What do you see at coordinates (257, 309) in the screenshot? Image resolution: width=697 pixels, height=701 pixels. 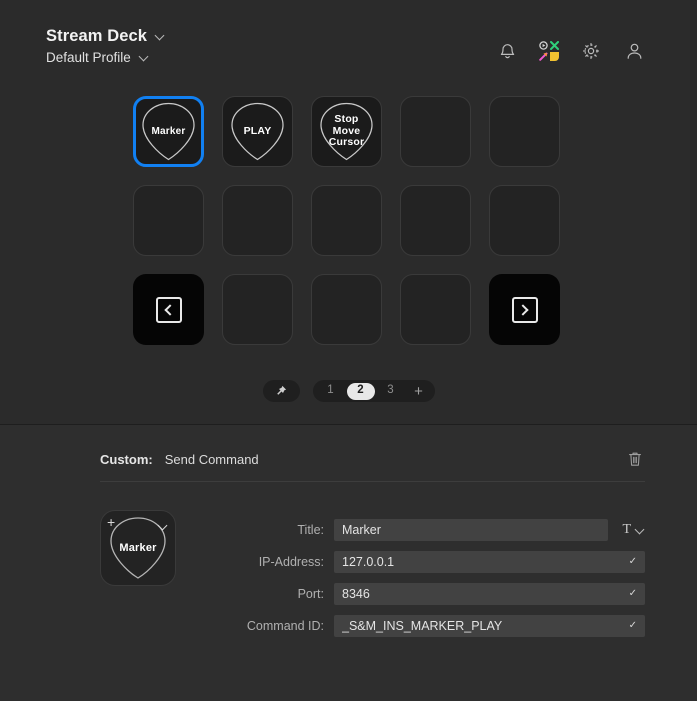 I see `key-empty-r3c2` at bounding box center [257, 309].